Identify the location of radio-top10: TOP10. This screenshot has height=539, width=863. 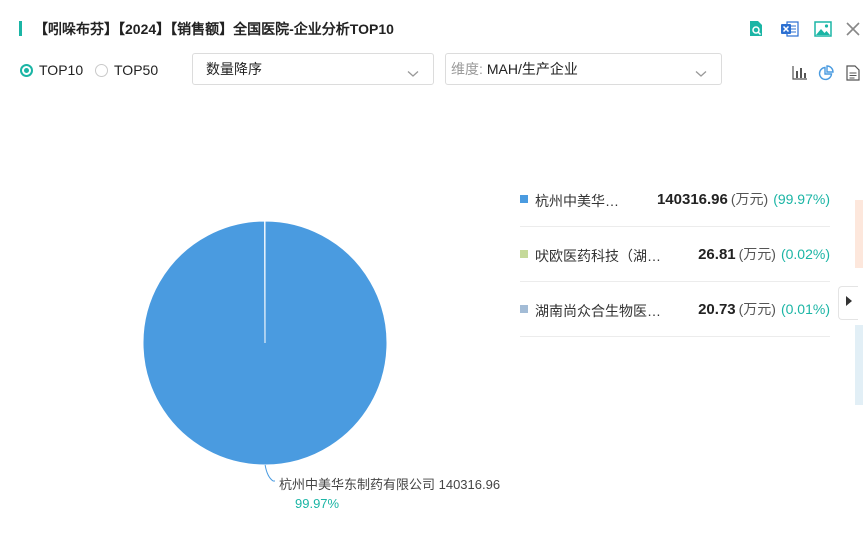
(51, 70).